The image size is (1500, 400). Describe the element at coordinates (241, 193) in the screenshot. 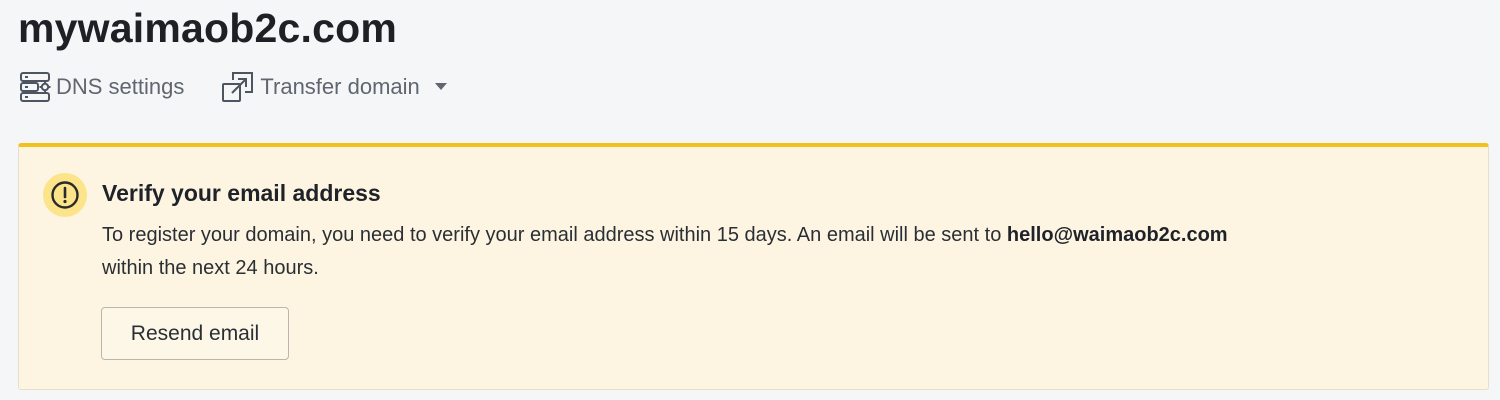

I see `alert-title: Verify your email address` at that location.